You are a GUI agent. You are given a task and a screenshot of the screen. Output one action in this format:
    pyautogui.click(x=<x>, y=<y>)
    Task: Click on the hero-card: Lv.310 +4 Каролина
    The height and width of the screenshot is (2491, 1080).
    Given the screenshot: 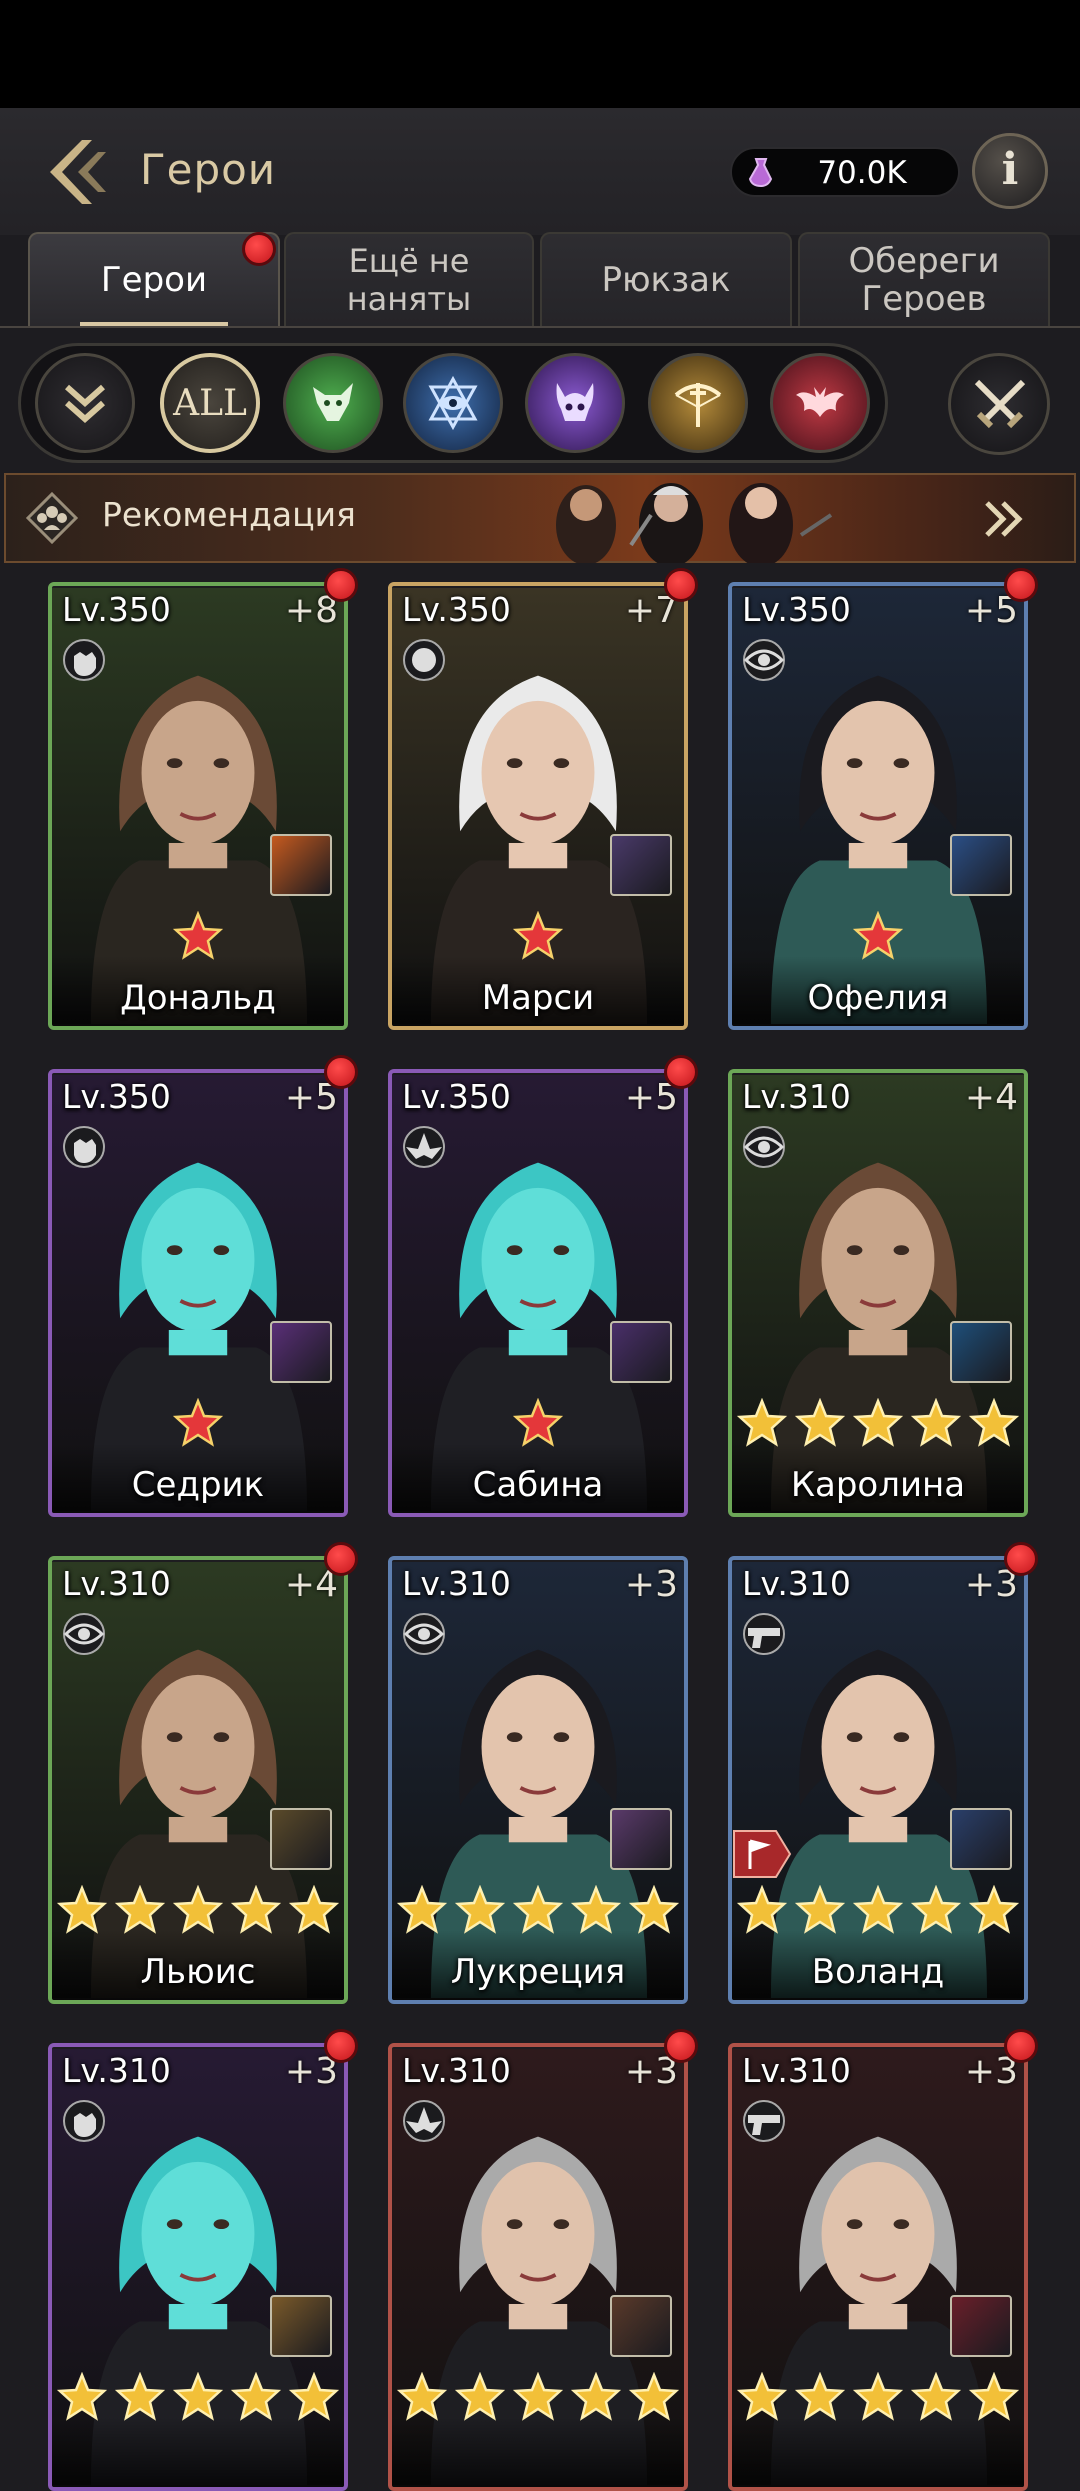 What is the action you would take?
    pyautogui.click(x=878, y=1293)
    